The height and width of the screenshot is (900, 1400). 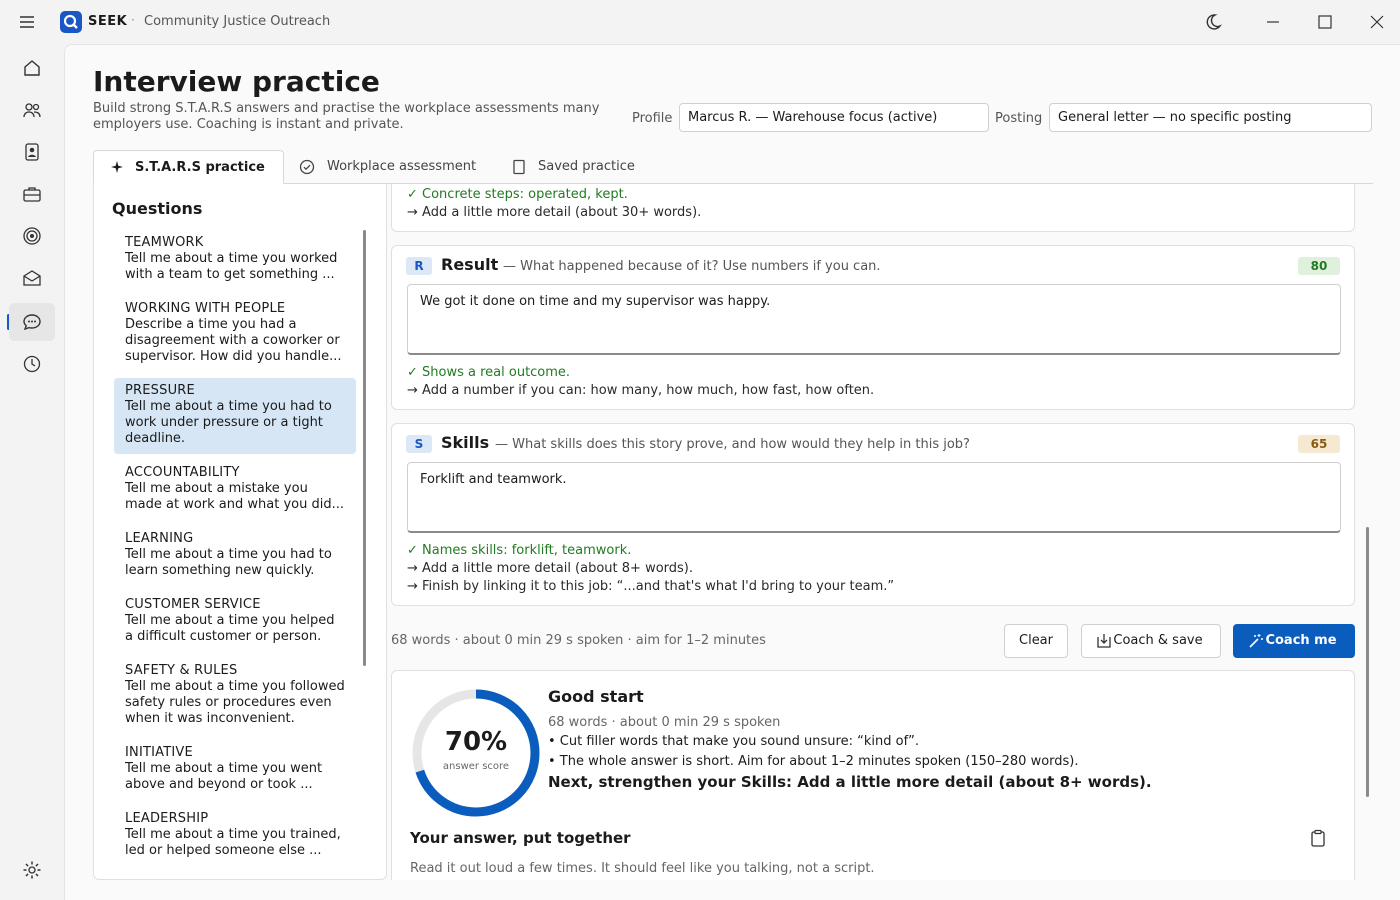 What do you see at coordinates (519, 167) in the screenshot?
I see `document-icon` at bounding box center [519, 167].